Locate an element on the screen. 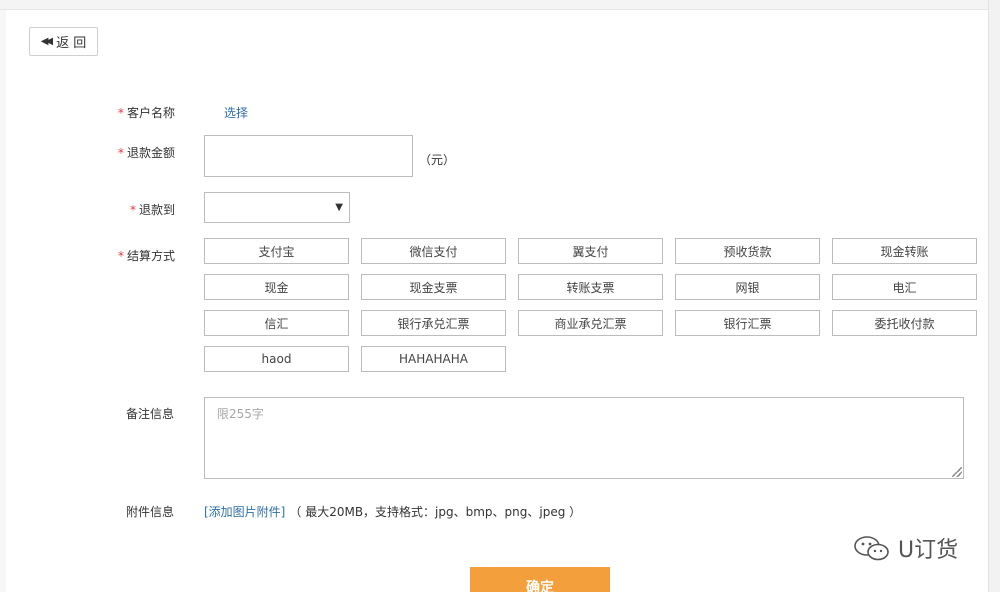 The image size is (1000, 592). settlement-option: HAHAHAHA is located at coordinates (433, 359).